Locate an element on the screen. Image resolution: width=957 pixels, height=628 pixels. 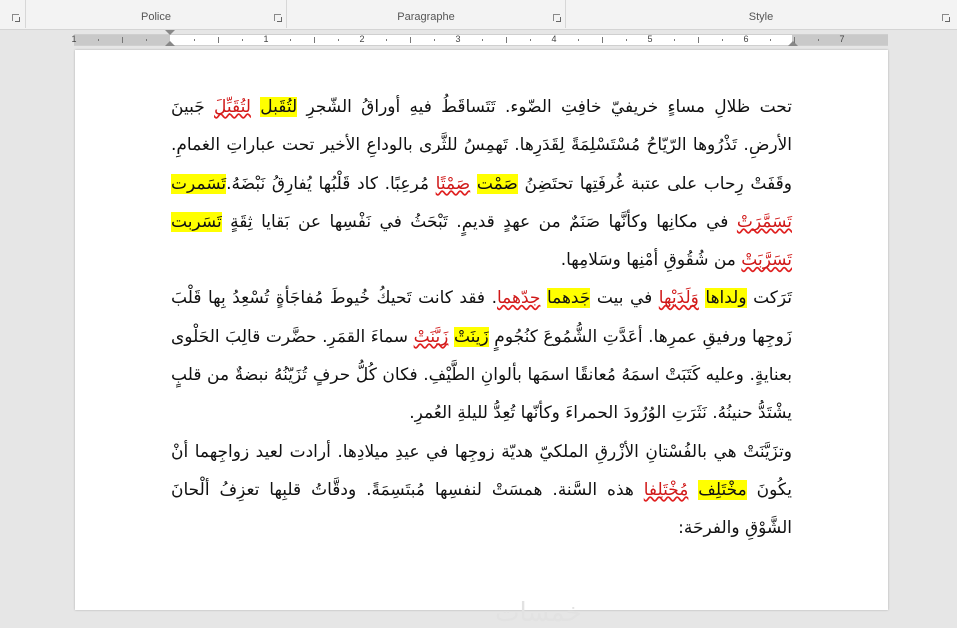
highlighted-text: ولداها is located at coordinates (726, 298).